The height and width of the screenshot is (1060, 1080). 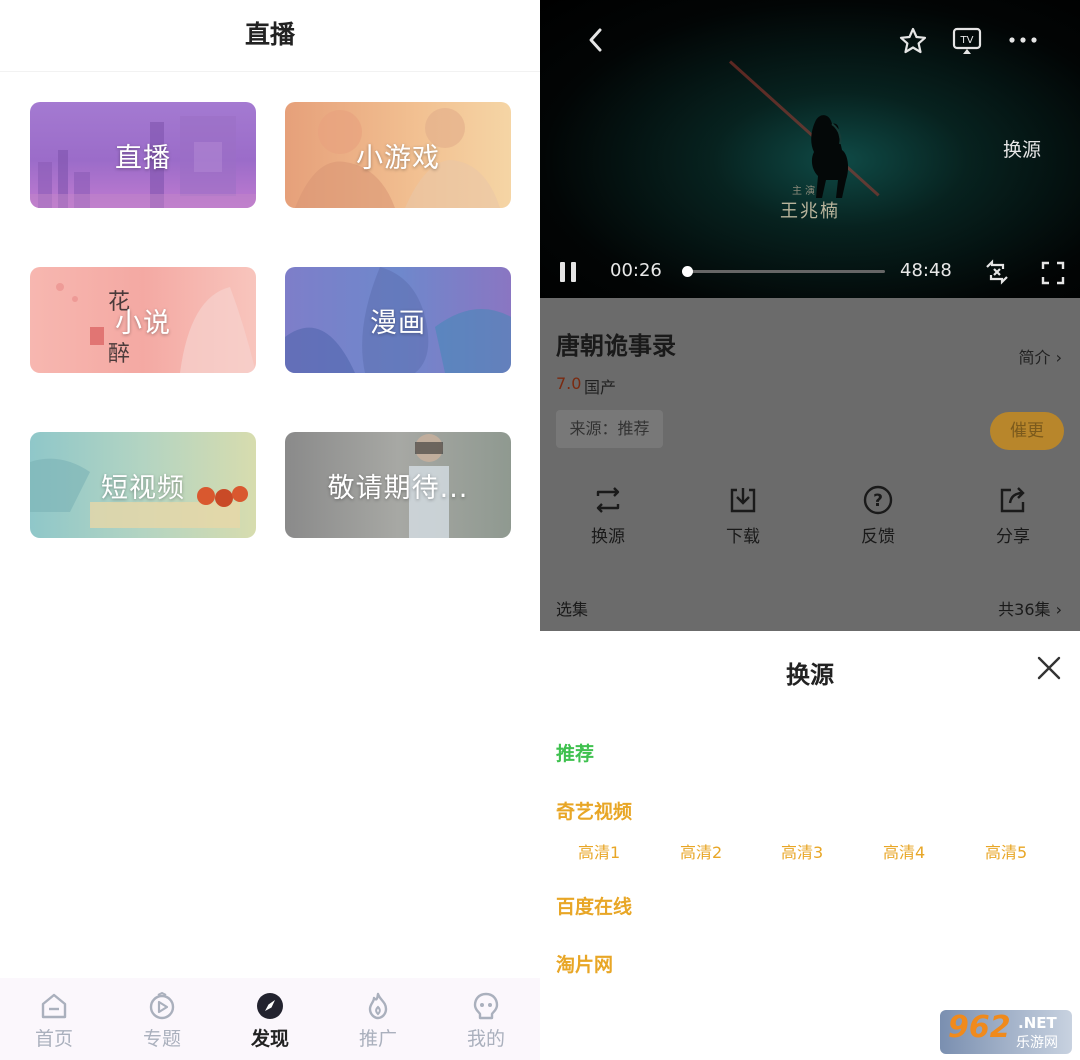 What do you see at coordinates (143, 488) in the screenshot?
I see `tile-label: 短视频` at bounding box center [143, 488].